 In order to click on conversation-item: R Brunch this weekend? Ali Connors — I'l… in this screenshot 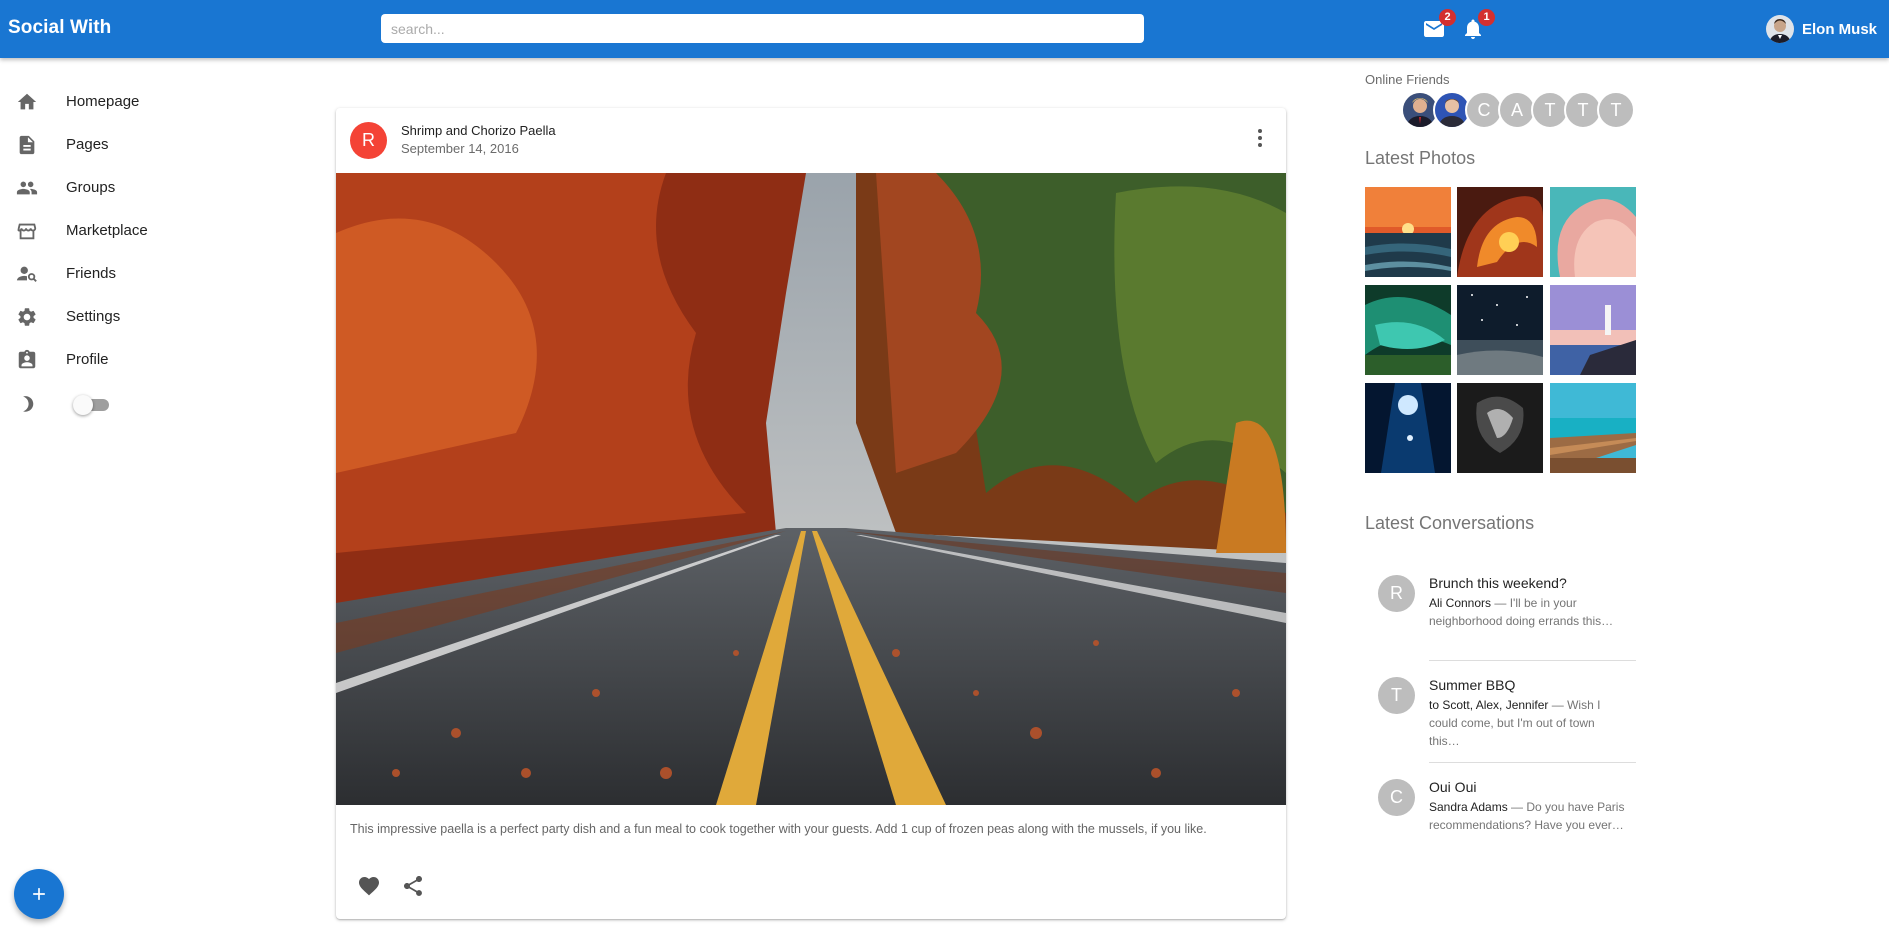, I will do `click(1507, 620)`.